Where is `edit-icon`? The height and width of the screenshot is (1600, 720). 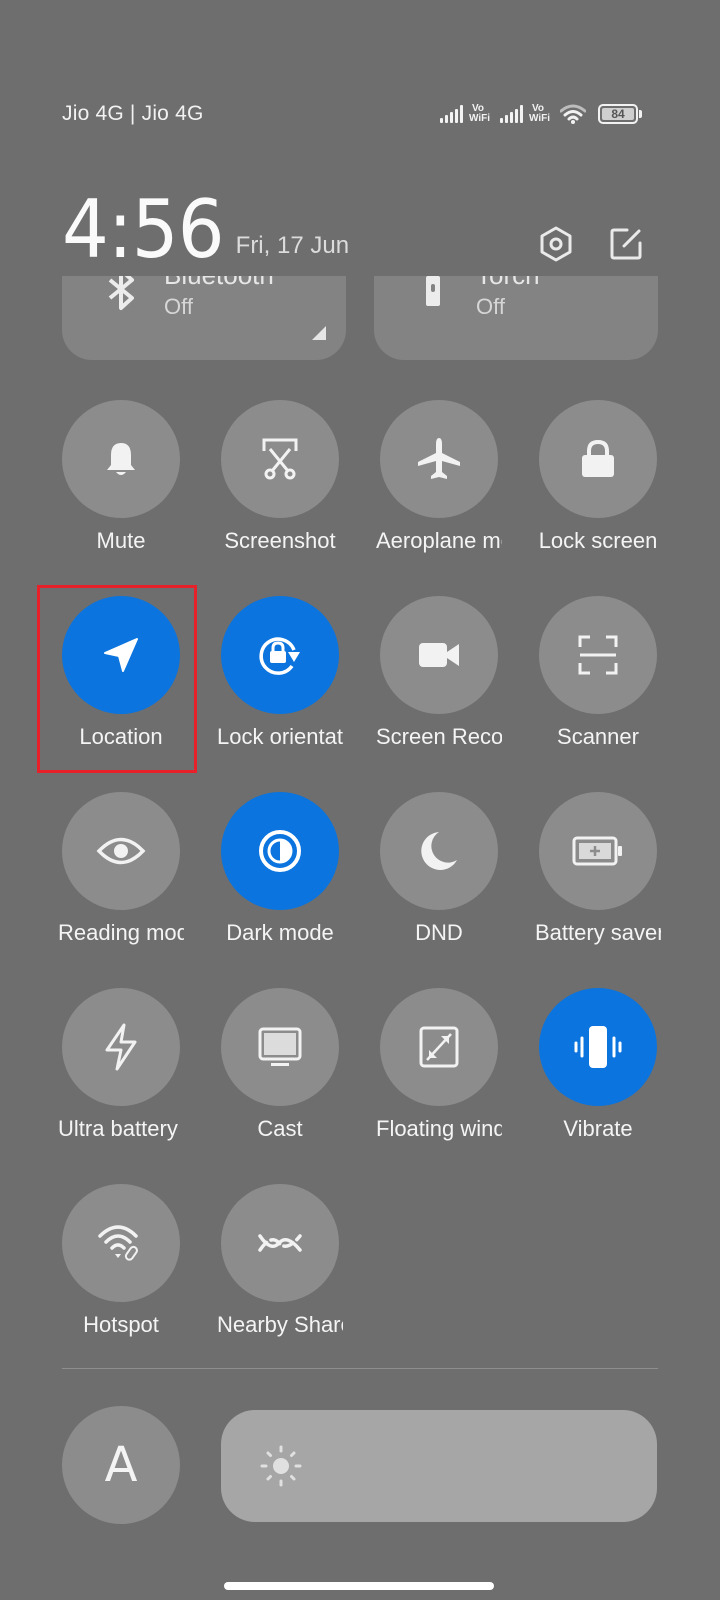
edit-icon is located at coordinates (626, 244).